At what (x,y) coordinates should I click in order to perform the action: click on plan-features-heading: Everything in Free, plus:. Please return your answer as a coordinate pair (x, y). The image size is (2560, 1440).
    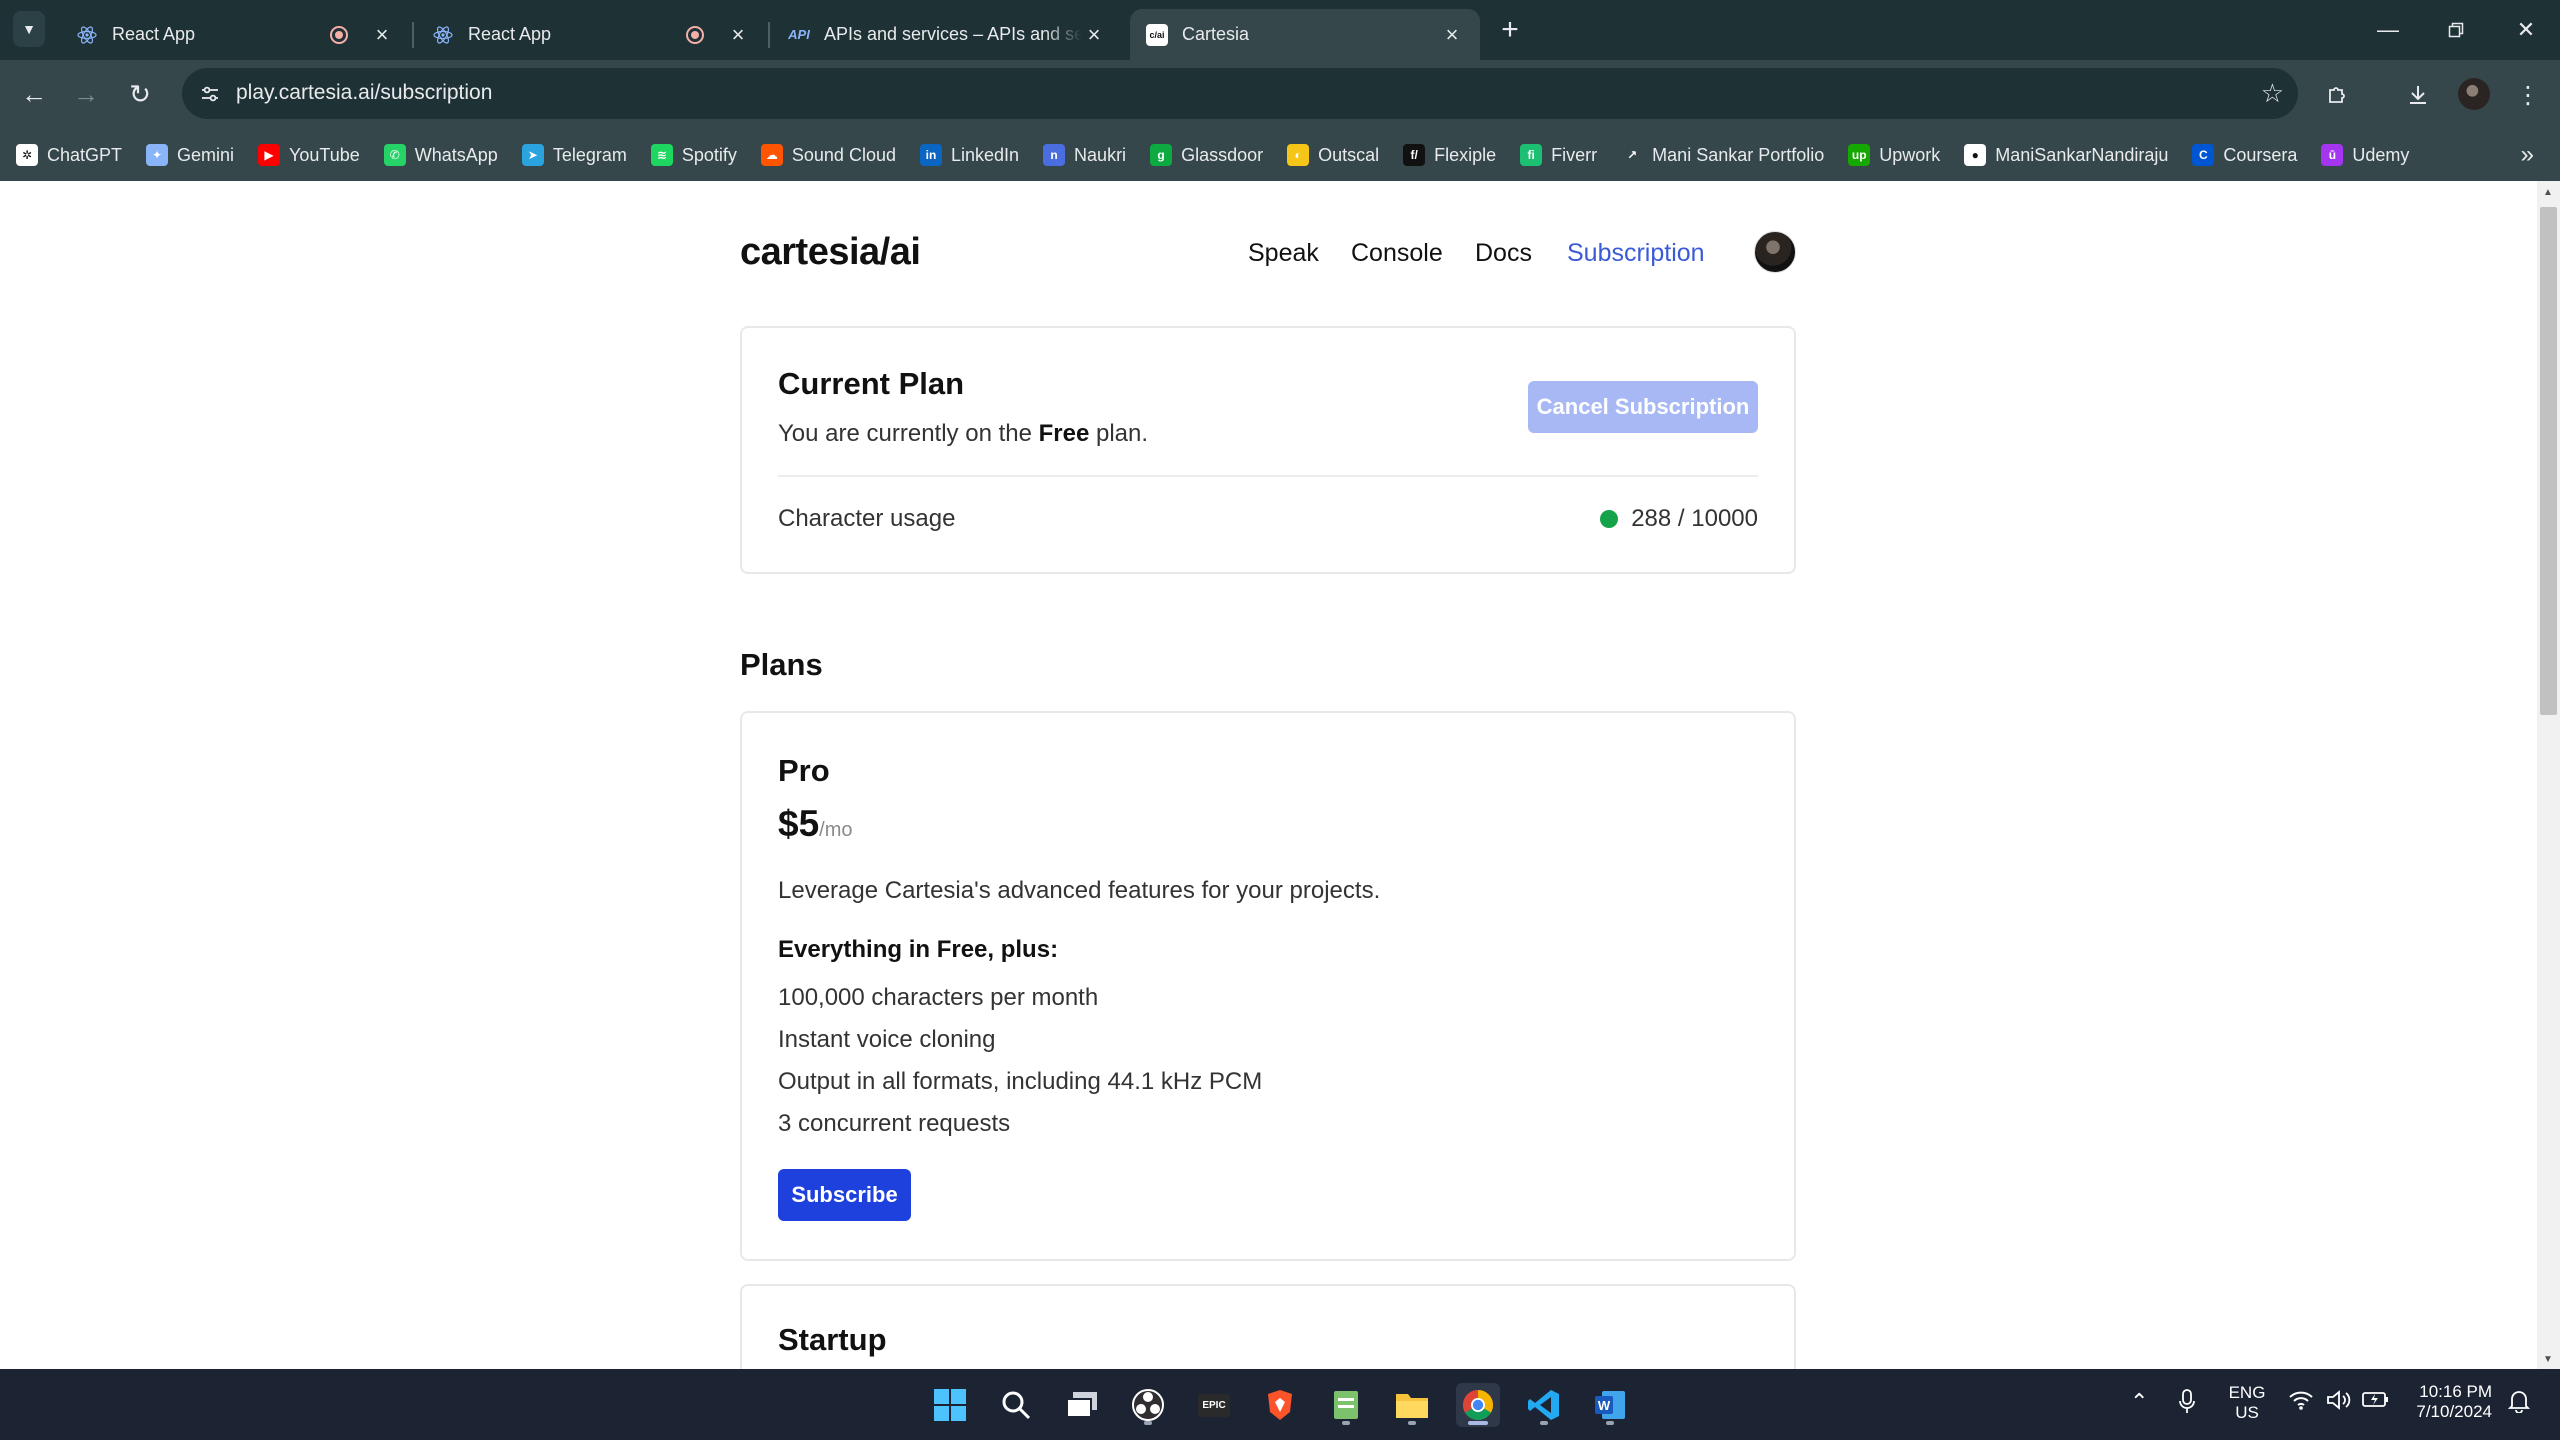
    Looking at the image, I should click on (918, 949).